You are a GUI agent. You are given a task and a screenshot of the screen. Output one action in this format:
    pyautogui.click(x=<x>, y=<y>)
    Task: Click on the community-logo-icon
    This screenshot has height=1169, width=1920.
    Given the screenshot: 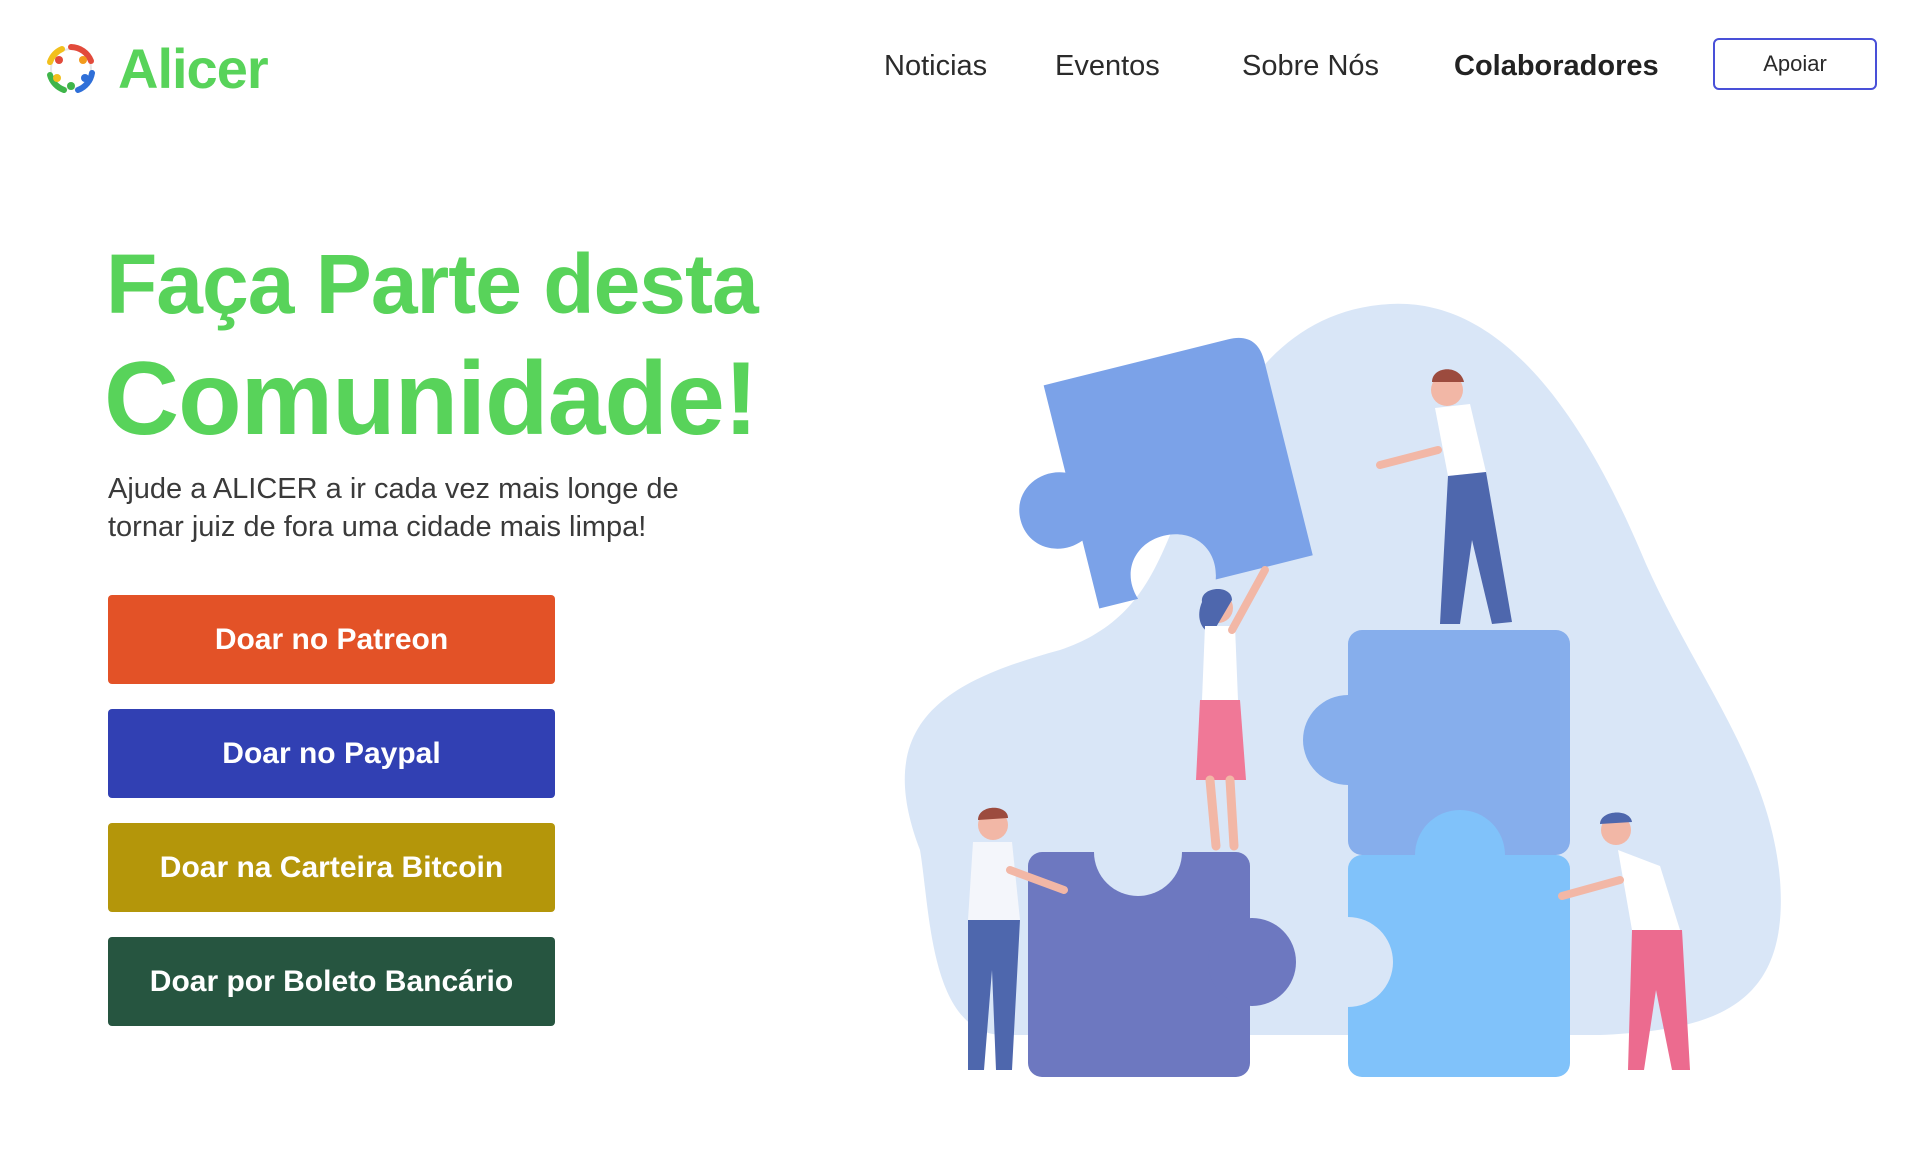 What is the action you would take?
    pyautogui.click(x=71, y=68)
    